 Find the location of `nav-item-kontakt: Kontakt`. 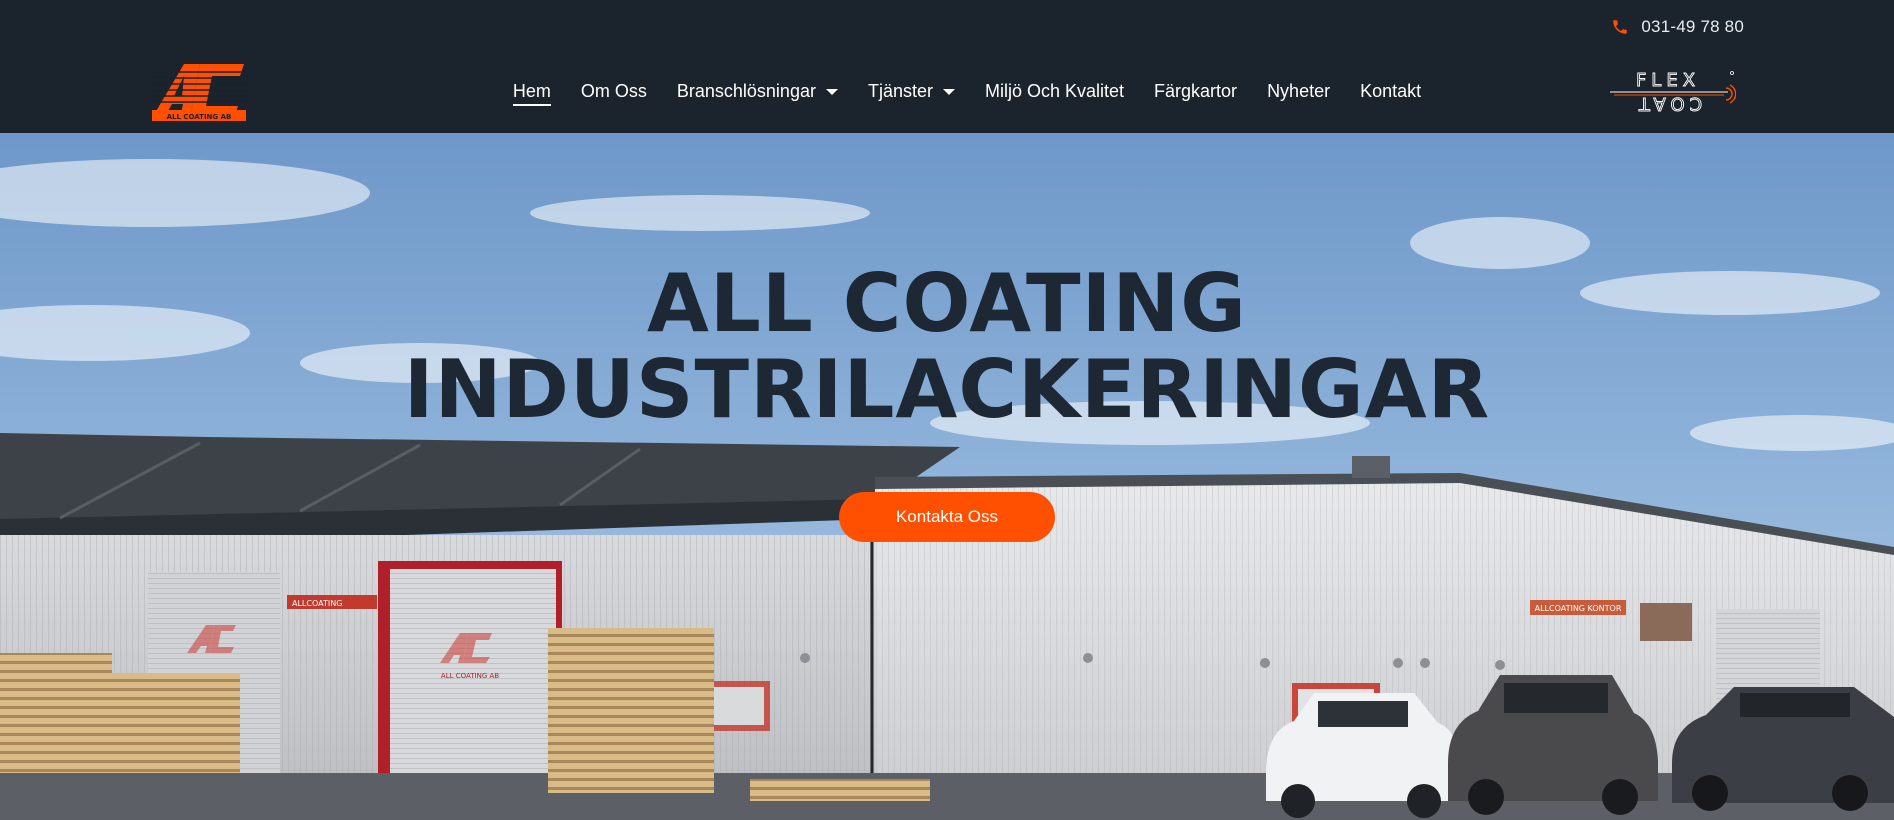

nav-item-kontakt: Kontakt is located at coordinates (1390, 91).